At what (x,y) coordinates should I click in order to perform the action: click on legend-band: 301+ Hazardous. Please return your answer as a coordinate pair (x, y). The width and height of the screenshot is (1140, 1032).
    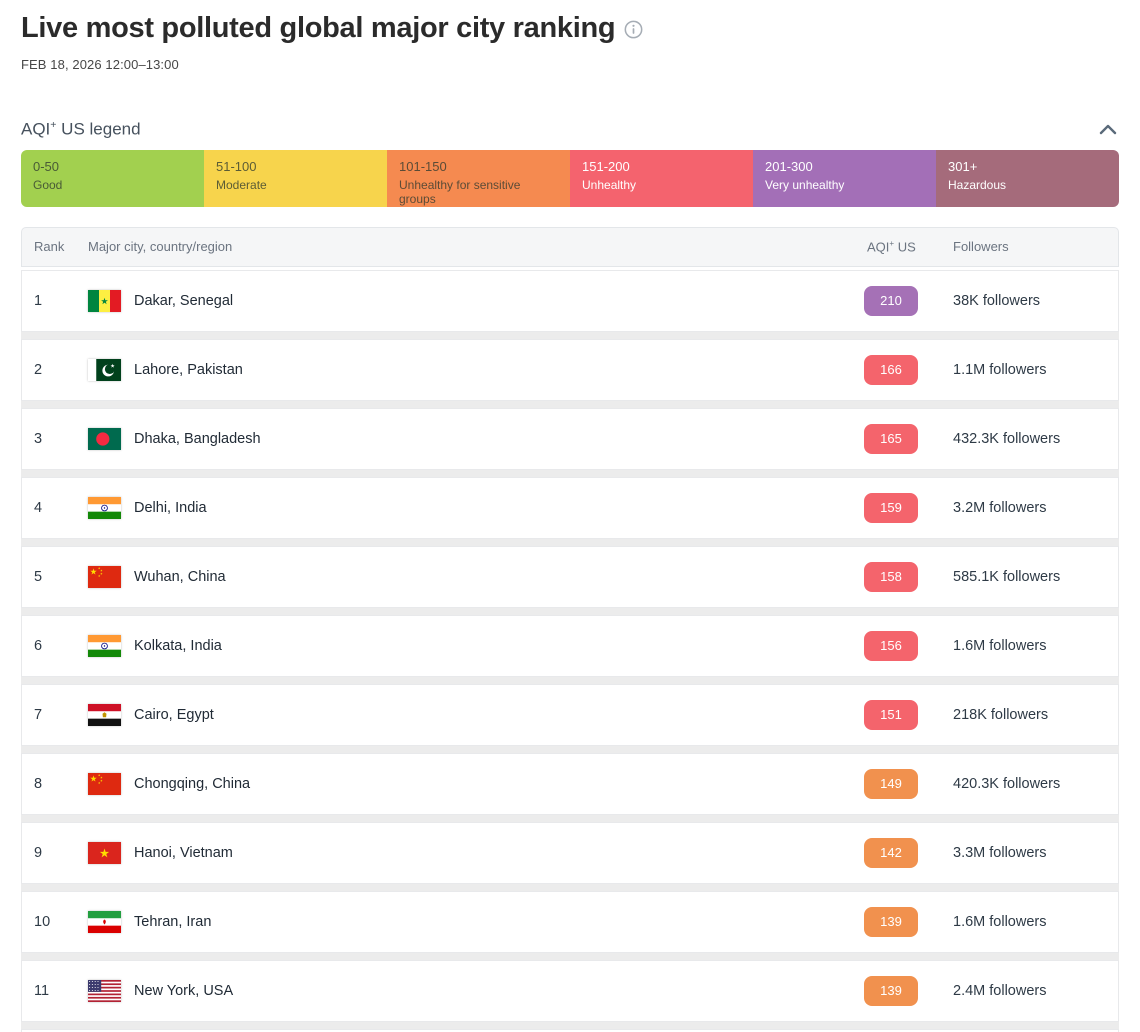
    Looking at the image, I should click on (1027, 178).